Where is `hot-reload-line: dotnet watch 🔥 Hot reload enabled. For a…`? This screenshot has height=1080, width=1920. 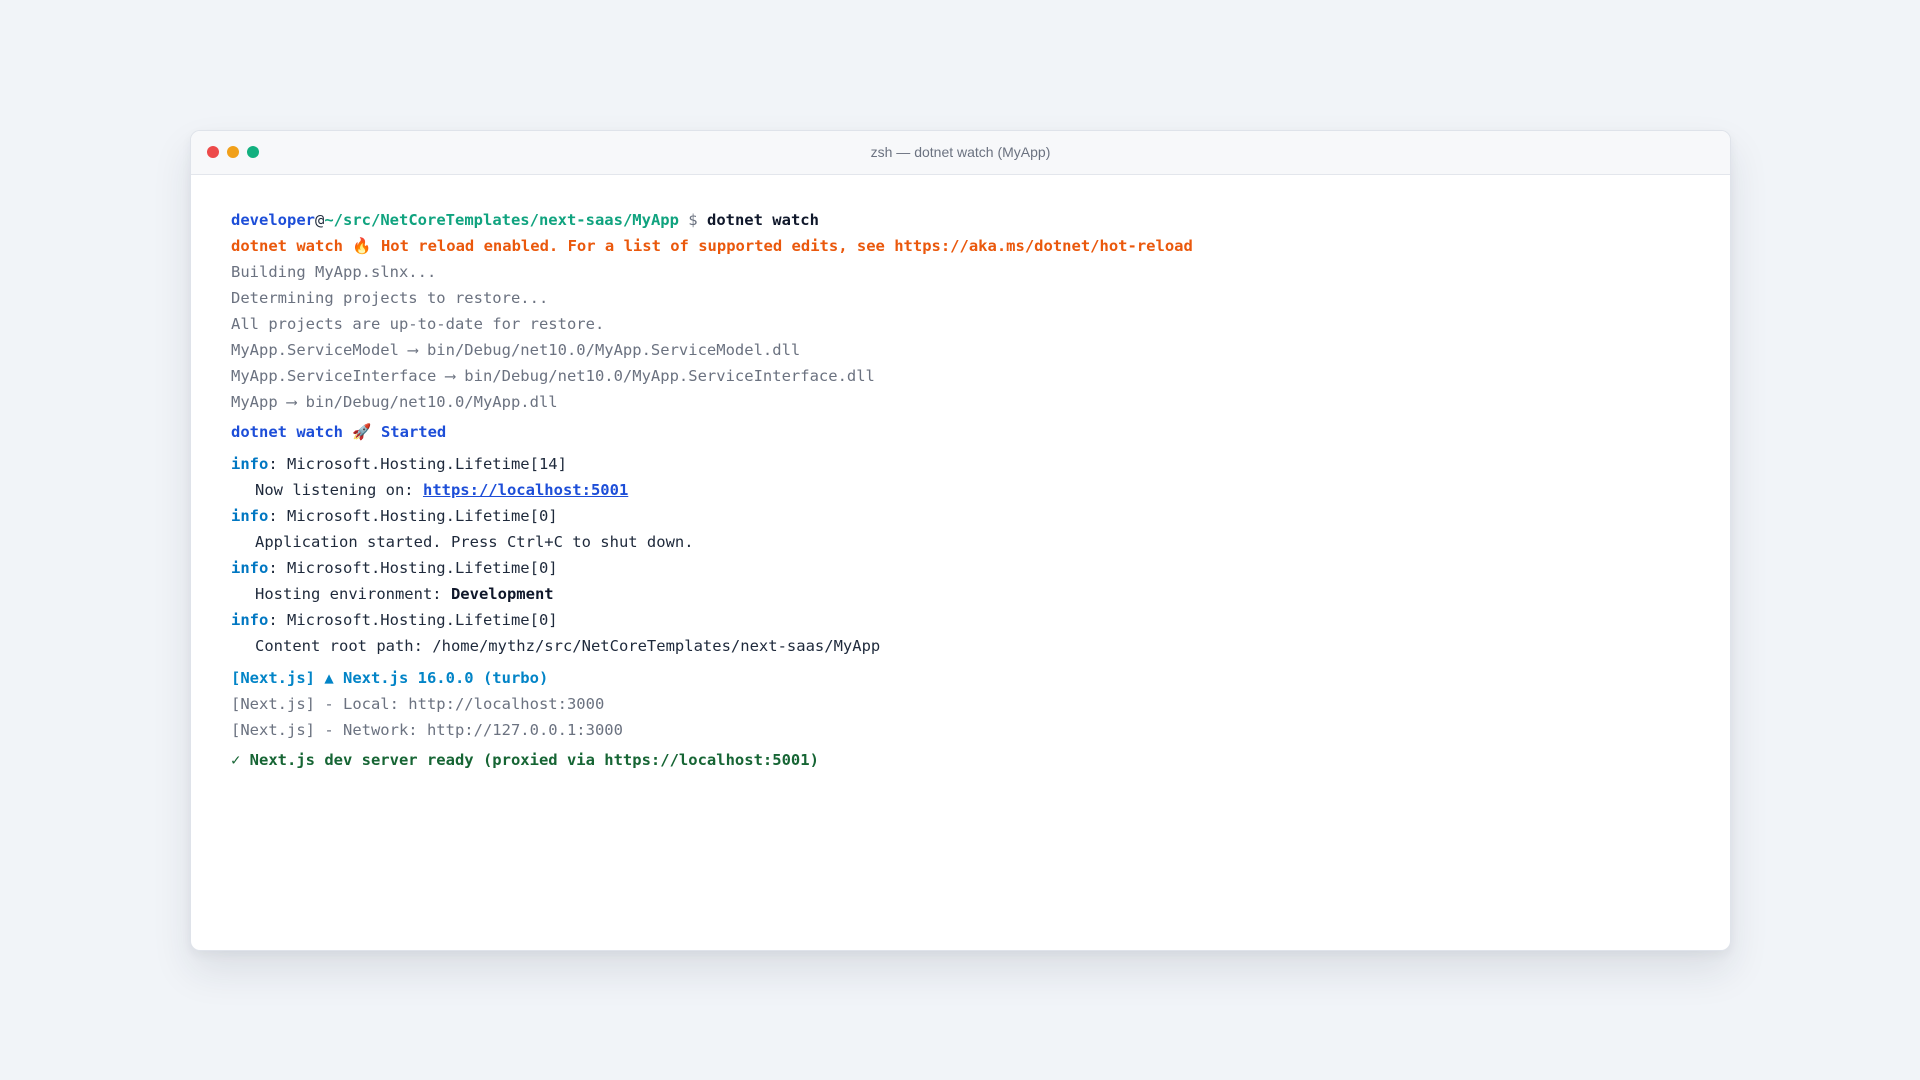
hot-reload-line: dotnet watch 🔥 Hot reload enabled. For a… is located at coordinates (712, 246).